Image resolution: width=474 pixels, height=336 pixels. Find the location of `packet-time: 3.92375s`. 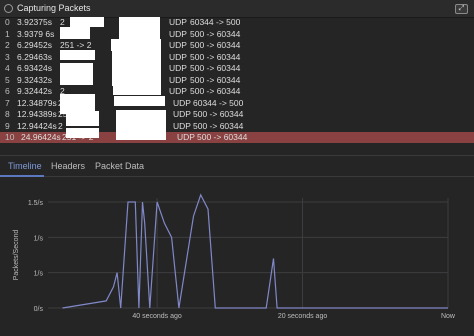

packet-time: 3.92375s is located at coordinates (34, 22).